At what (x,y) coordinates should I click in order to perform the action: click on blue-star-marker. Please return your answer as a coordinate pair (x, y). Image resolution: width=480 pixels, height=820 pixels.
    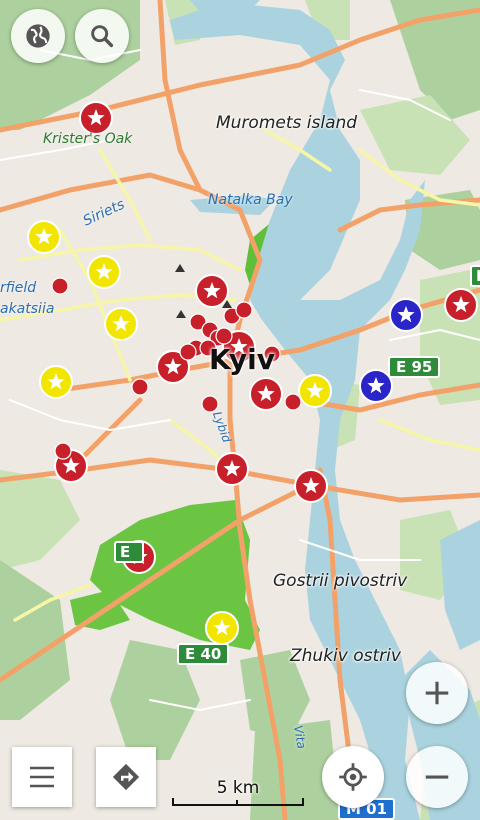
    Looking at the image, I should click on (406, 315).